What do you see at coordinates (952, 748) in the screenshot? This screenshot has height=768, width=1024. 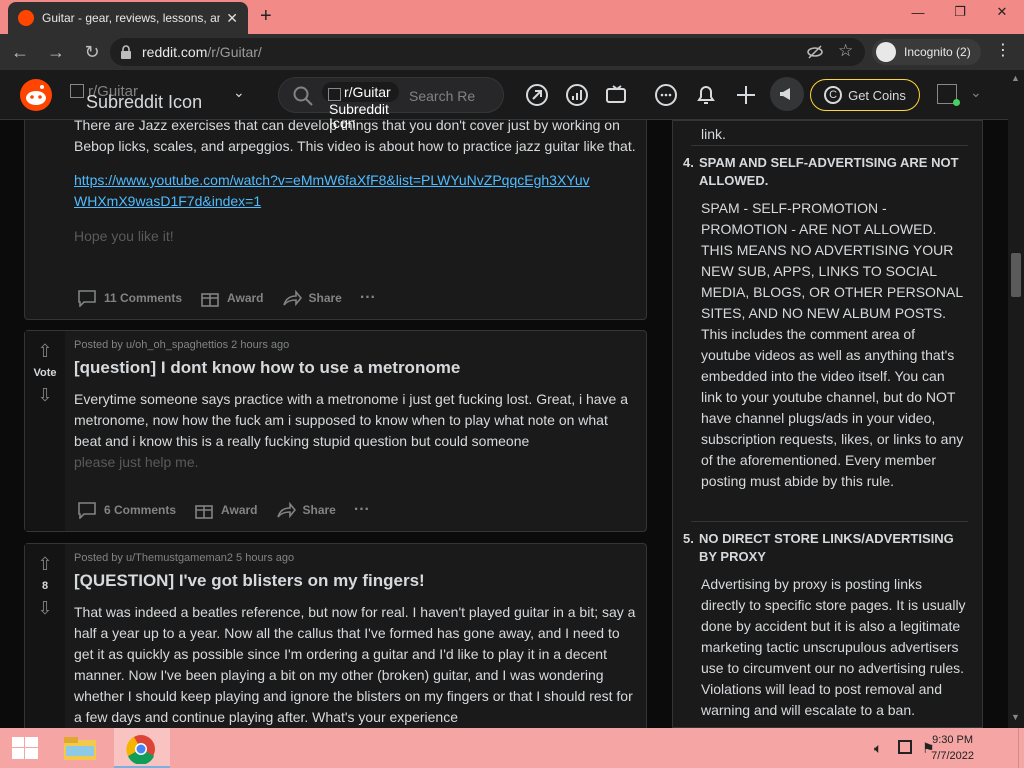 I see `system-clock: 9:30 PM 7/7/2022` at bounding box center [952, 748].